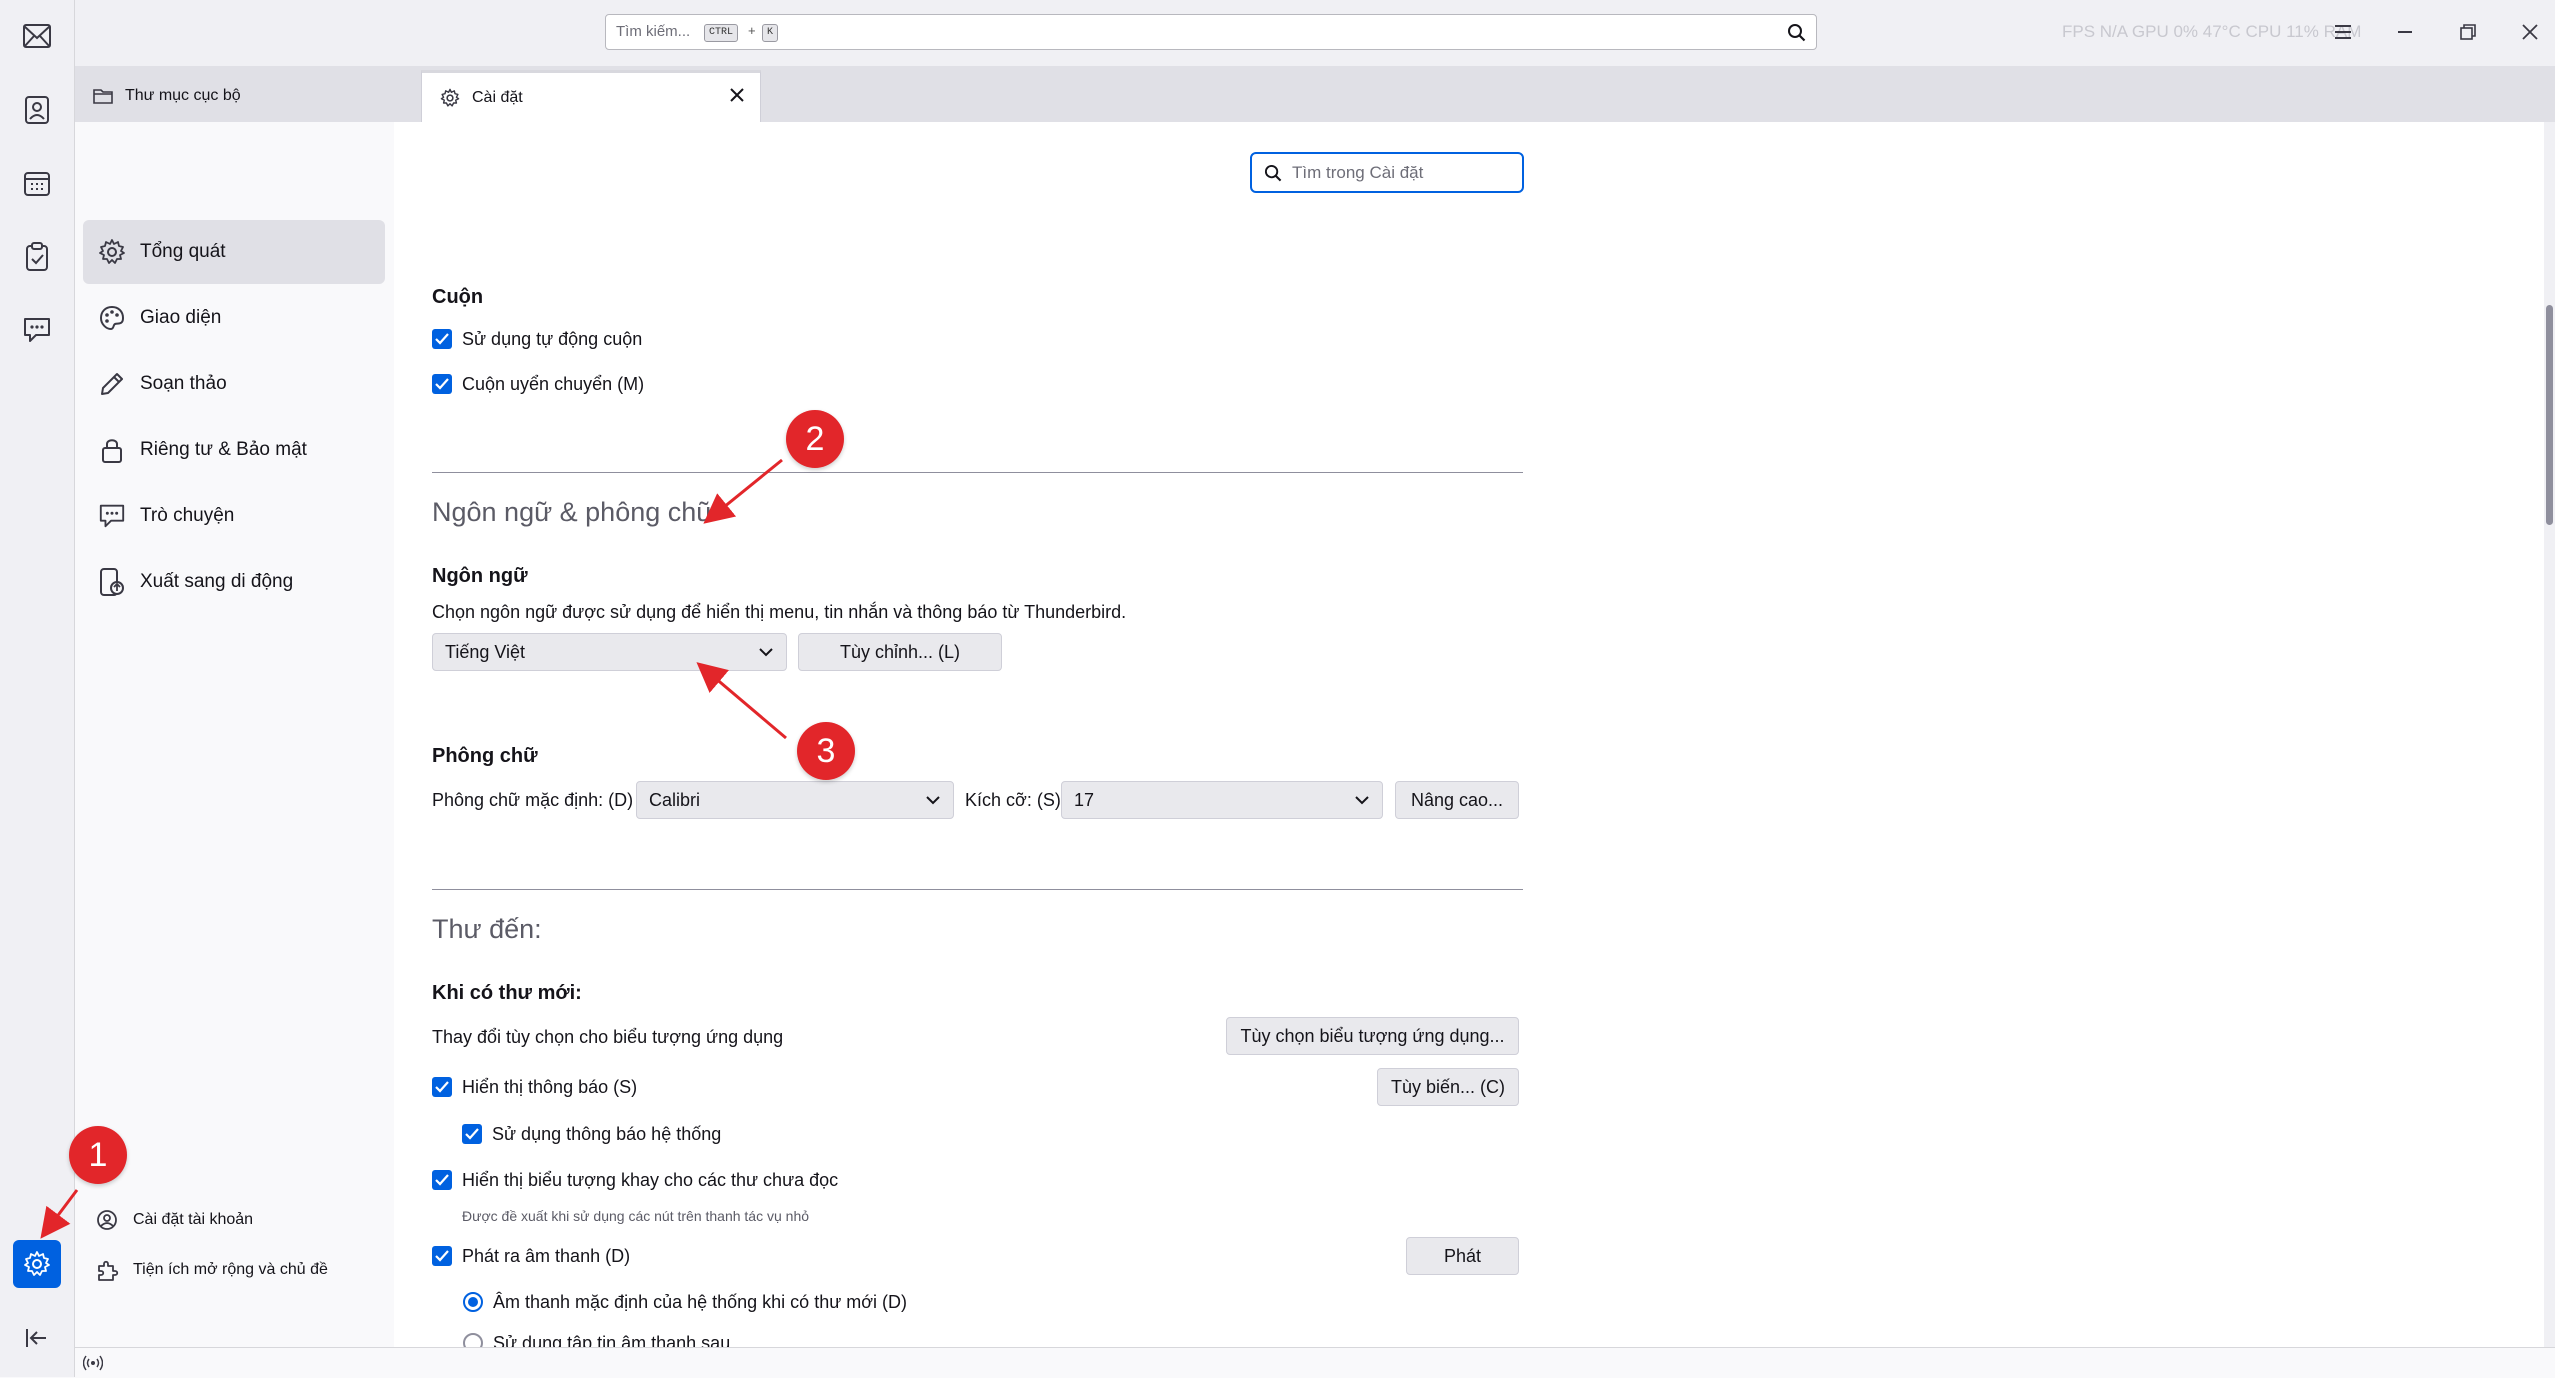  Describe the element at coordinates (507, 993) in the screenshot. I see `when-new-mail-heading: Khi có thư mới:` at that location.